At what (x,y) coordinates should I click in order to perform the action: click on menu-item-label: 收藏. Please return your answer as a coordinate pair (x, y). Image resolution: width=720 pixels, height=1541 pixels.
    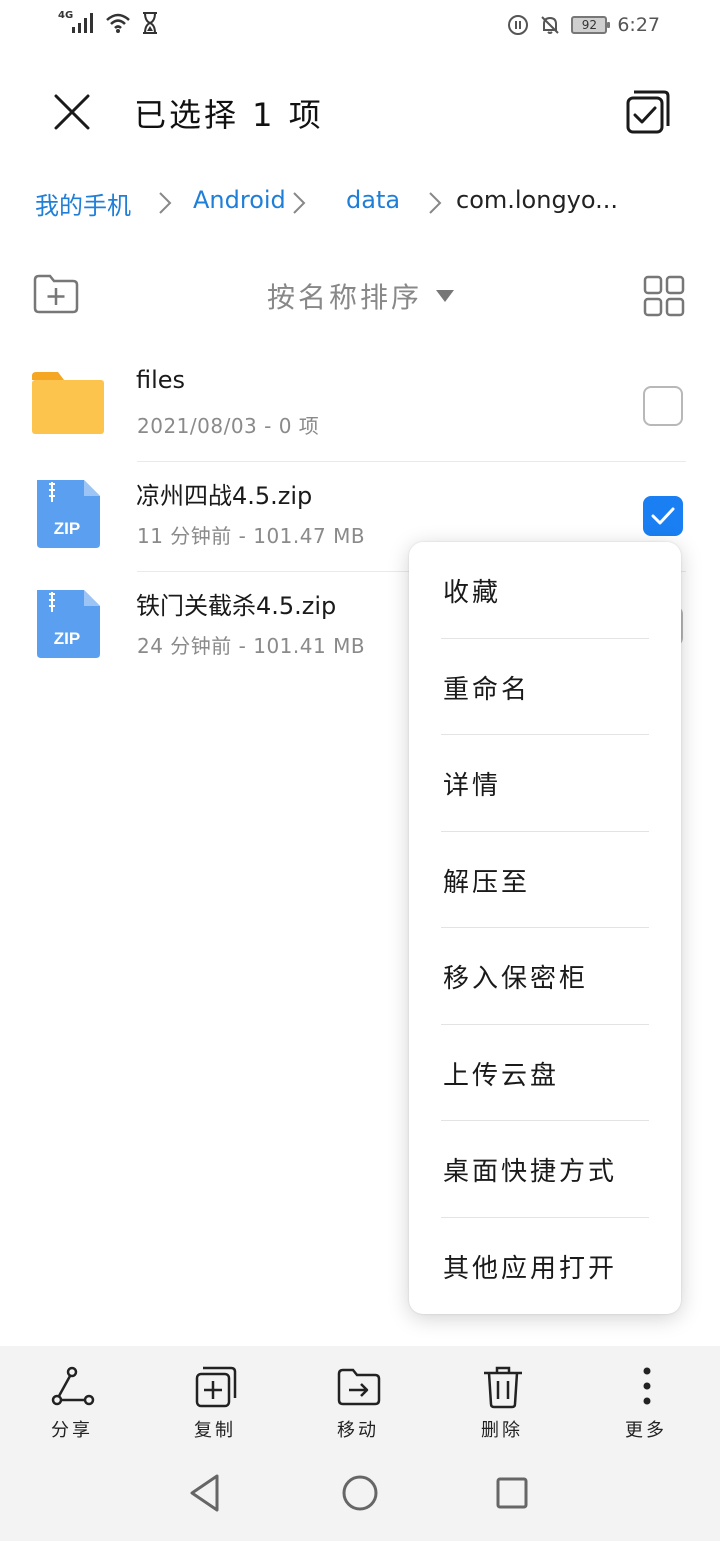
    Looking at the image, I should click on (472, 593).